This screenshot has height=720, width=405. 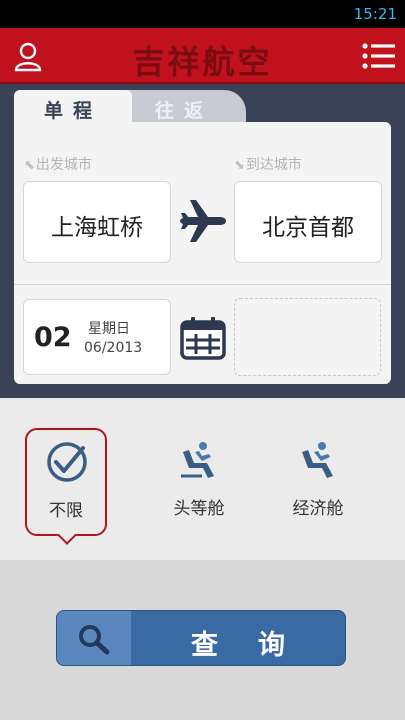 I want to click on search-button: 查询, so click(x=201, y=638).